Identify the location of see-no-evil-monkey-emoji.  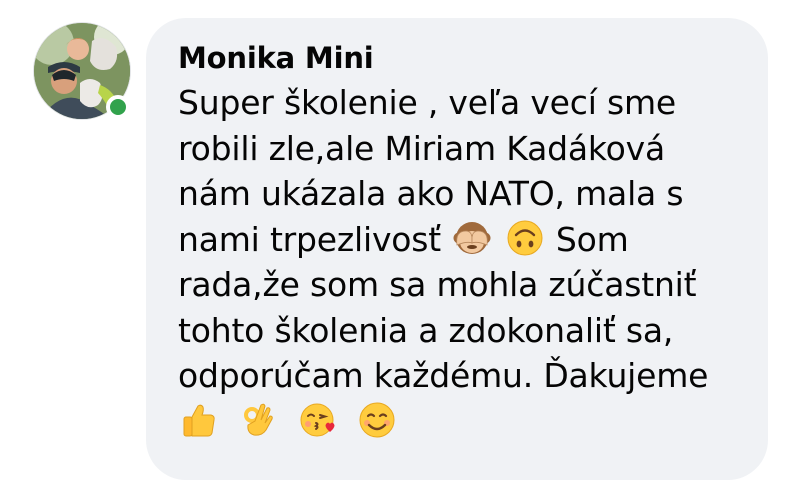
(472, 238).